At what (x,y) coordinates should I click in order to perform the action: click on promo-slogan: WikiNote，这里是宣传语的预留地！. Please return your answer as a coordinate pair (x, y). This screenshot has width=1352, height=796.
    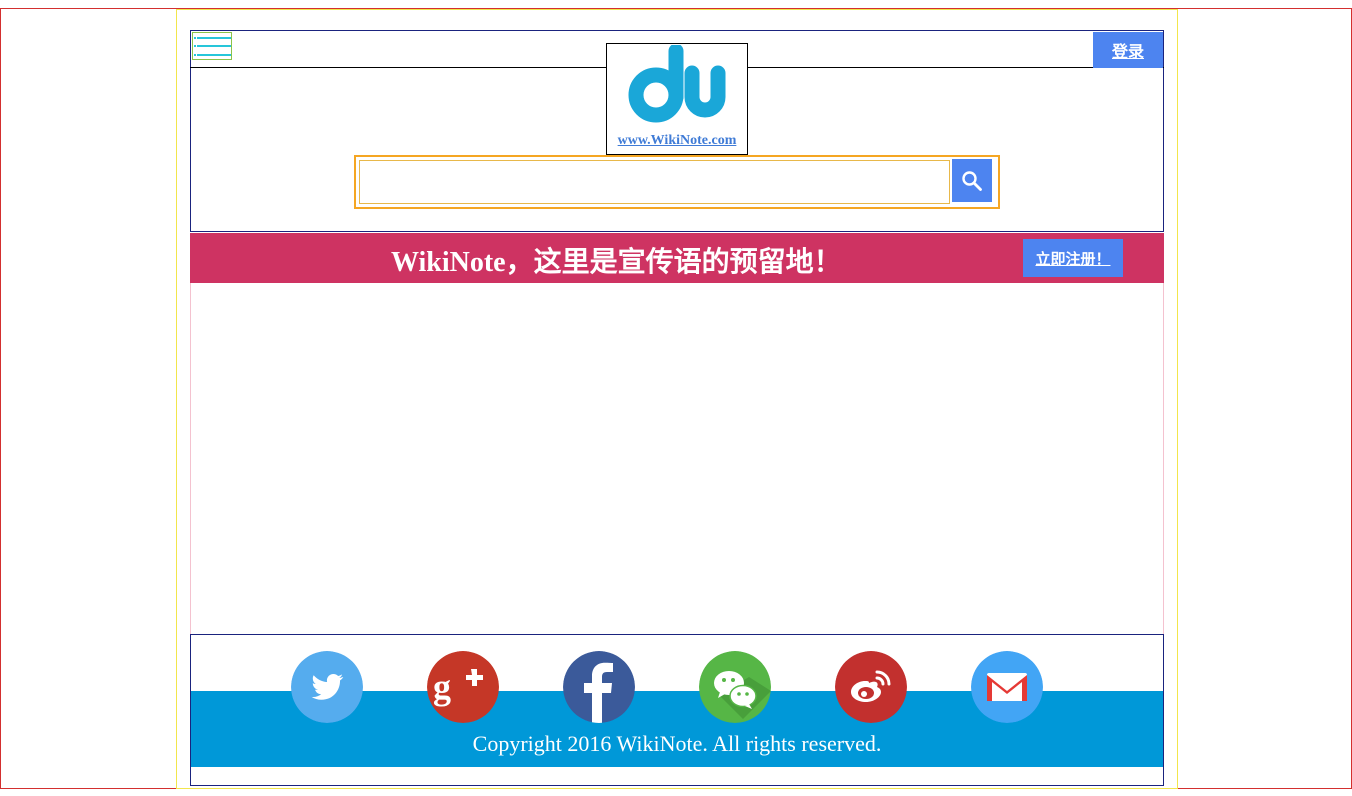
    Looking at the image, I should click on (616, 262).